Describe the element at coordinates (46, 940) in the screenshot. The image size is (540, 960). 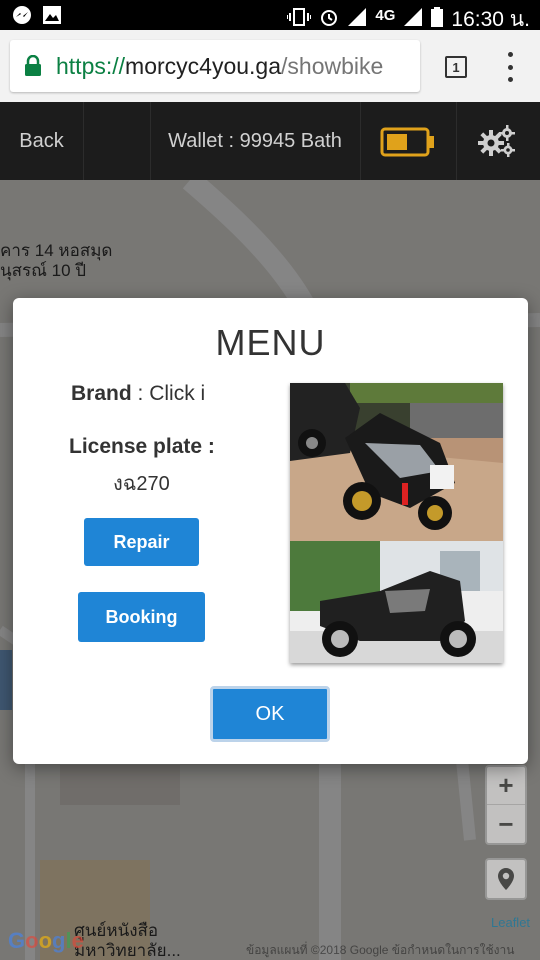
I see `google-logo: Google` at that location.